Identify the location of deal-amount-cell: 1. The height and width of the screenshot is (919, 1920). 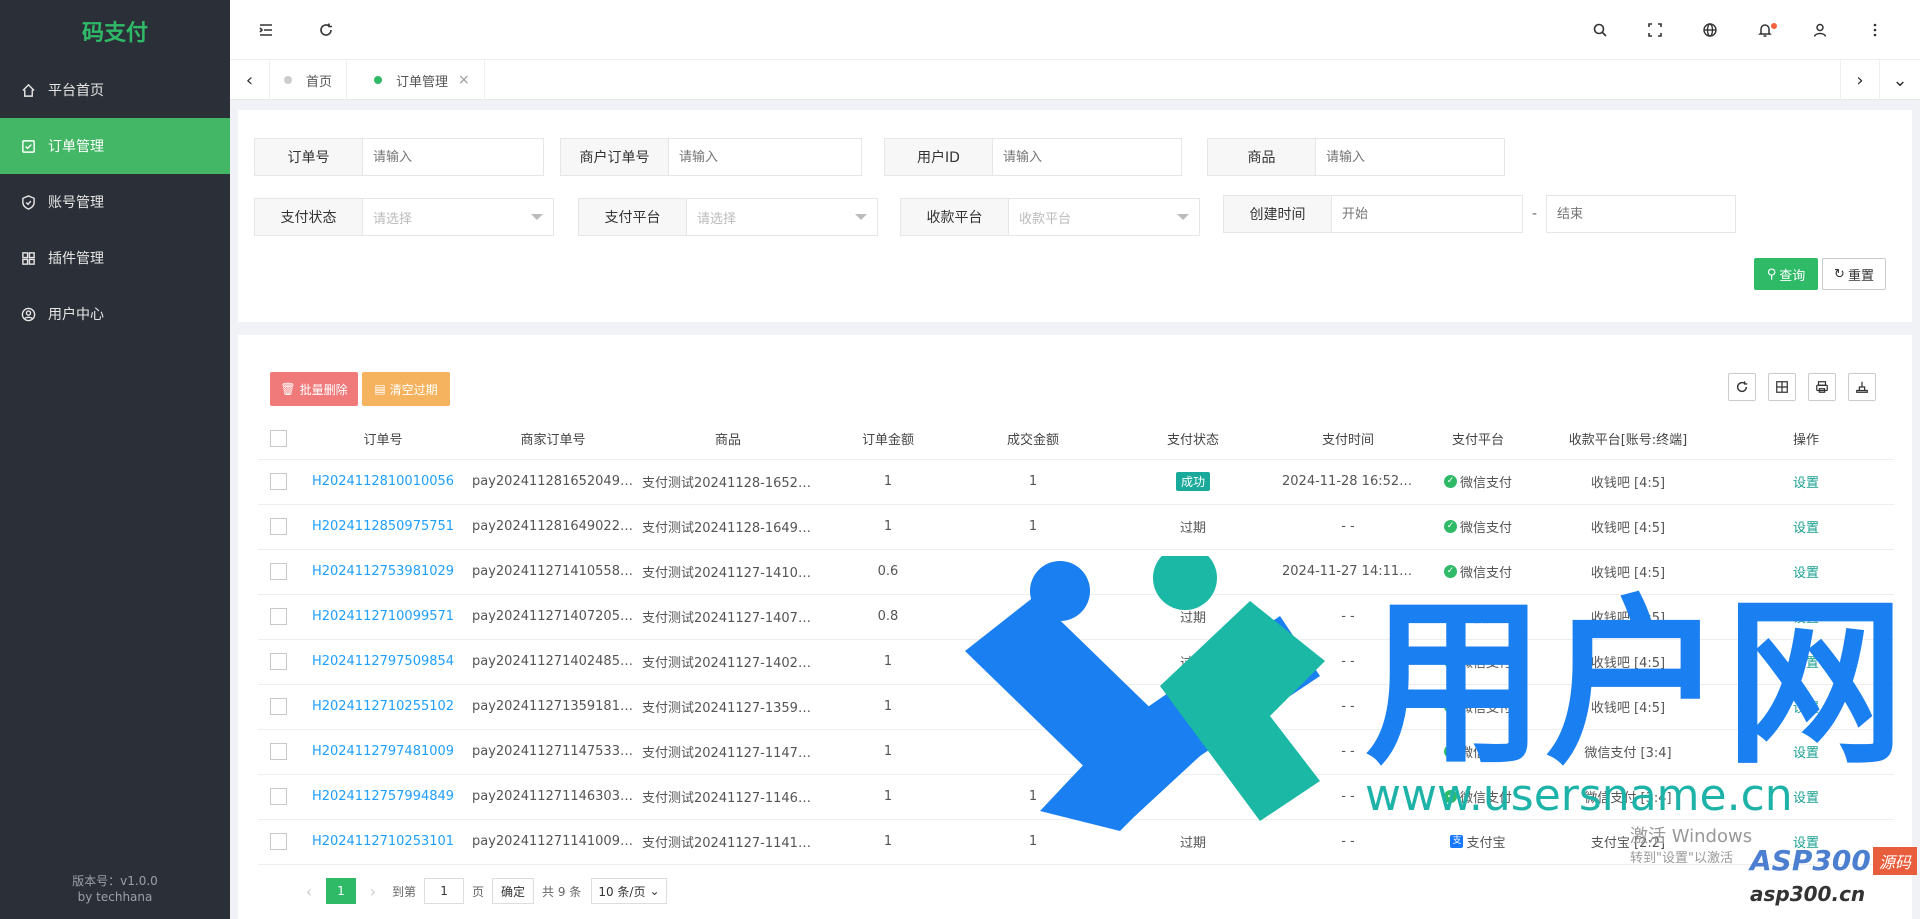
(1033, 662).